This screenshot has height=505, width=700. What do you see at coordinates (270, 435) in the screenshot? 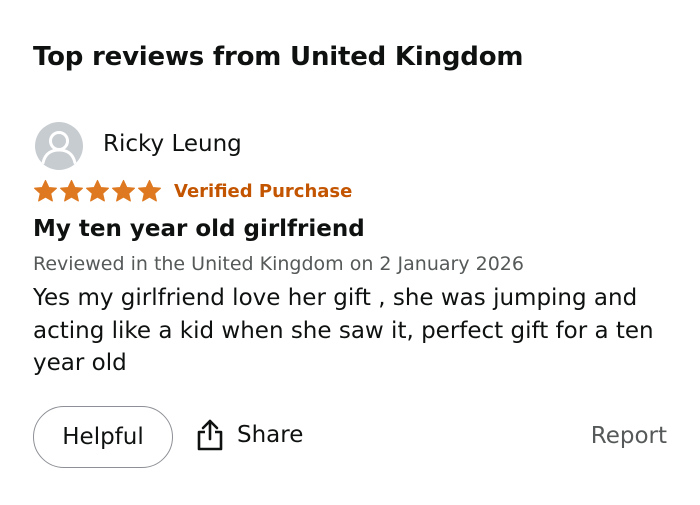
I see `share-label: Share` at bounding box center [270, 435].